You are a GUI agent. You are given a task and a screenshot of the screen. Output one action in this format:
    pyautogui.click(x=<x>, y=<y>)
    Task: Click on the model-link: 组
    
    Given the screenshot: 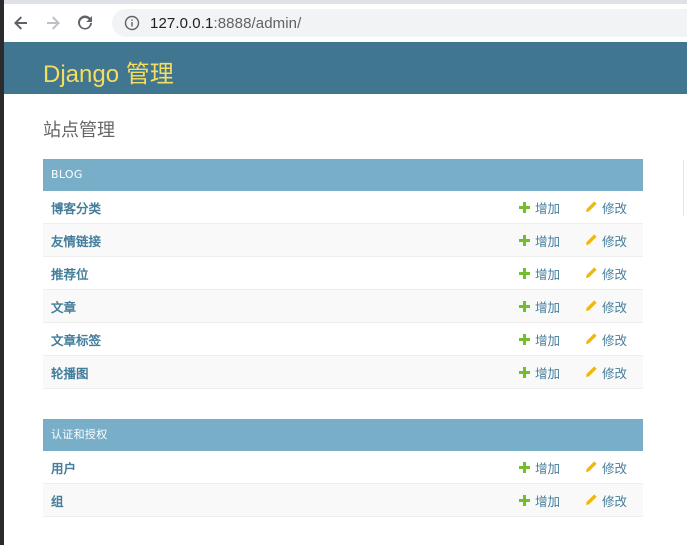 What is the action you would take?
    pyautogui.click(x=57, y=500)
    